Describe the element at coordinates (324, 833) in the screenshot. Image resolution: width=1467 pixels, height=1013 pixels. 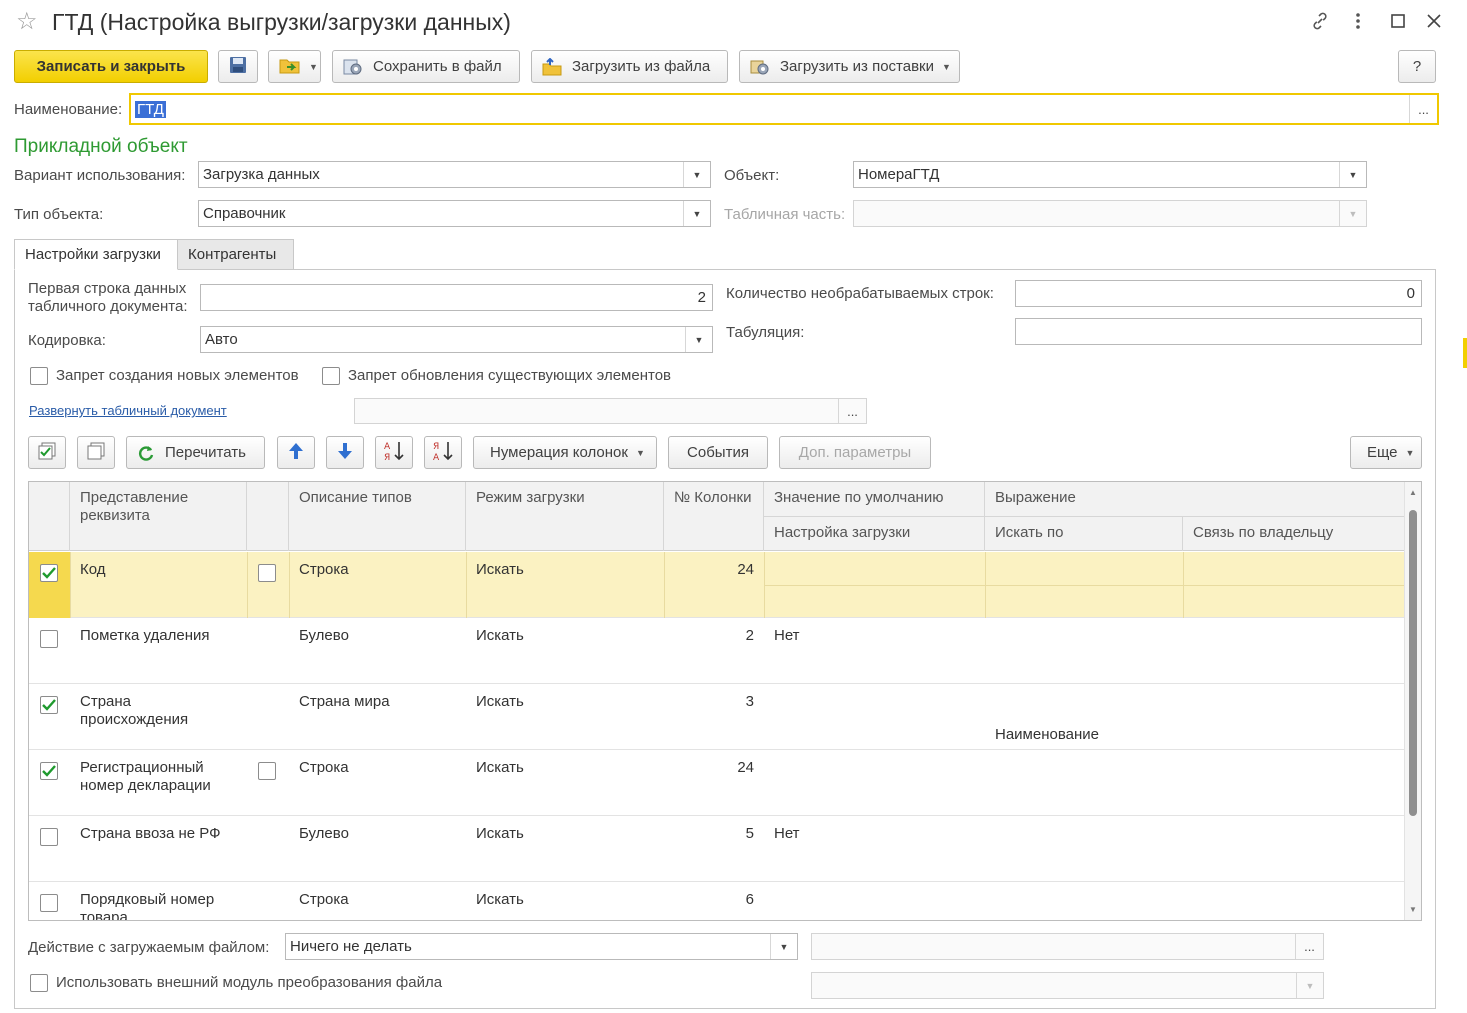
I see `row-type: Булево` at that location.